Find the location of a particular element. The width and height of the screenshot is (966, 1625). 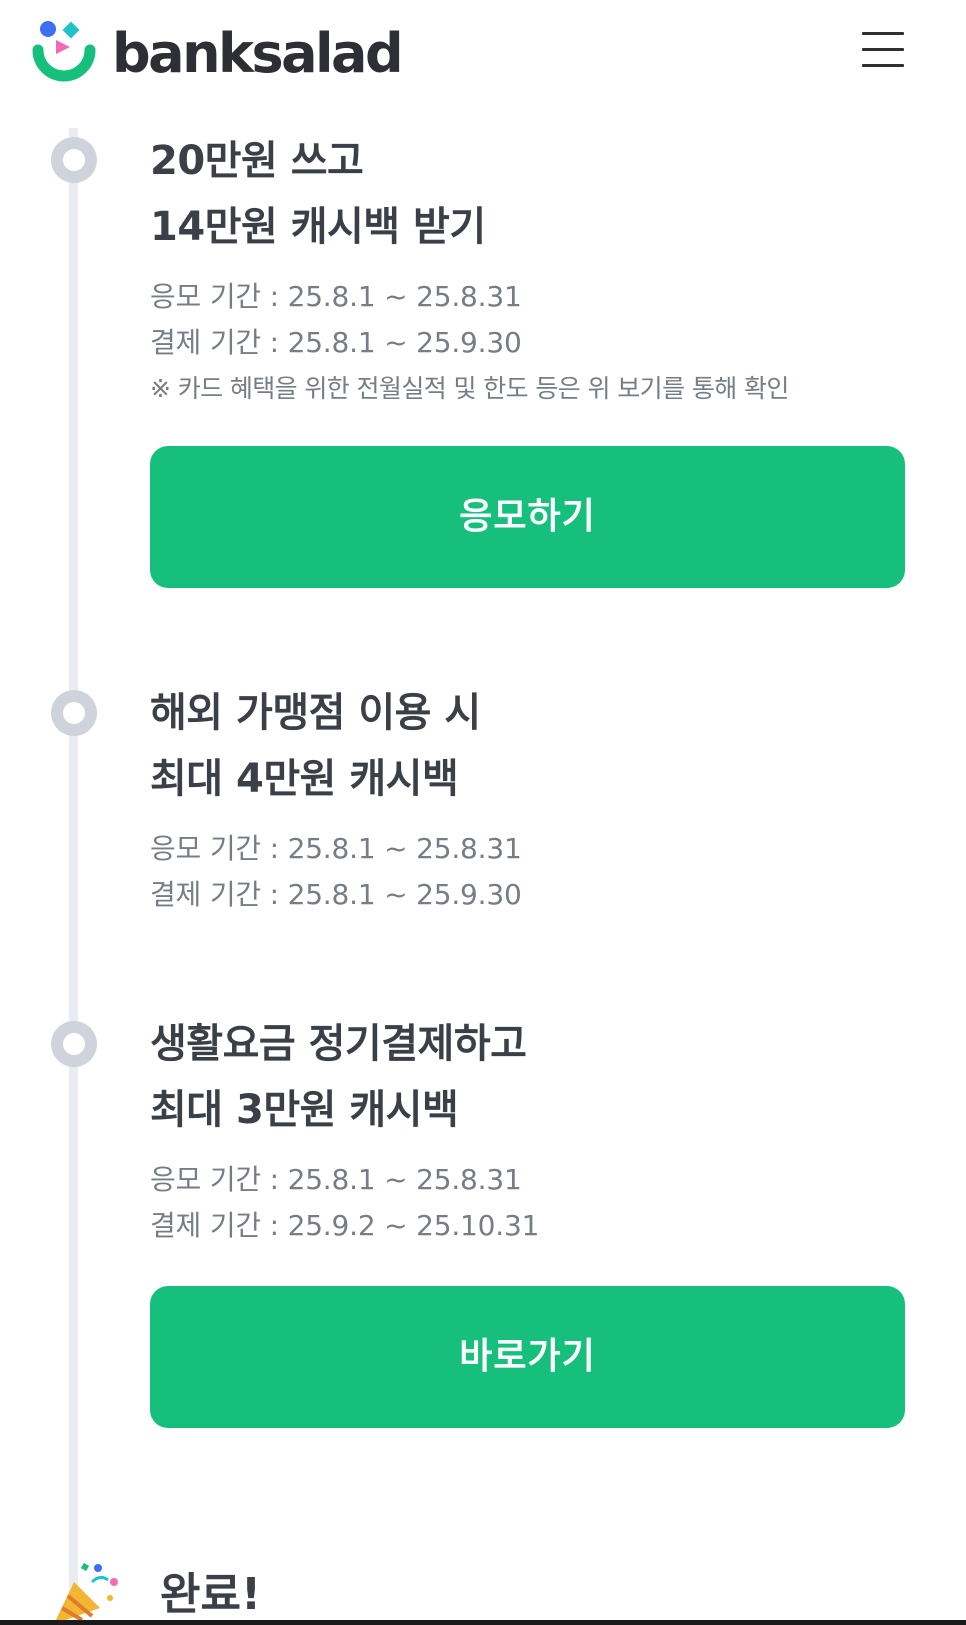

brand-name: banksalad is located at coordinates (258, 53).